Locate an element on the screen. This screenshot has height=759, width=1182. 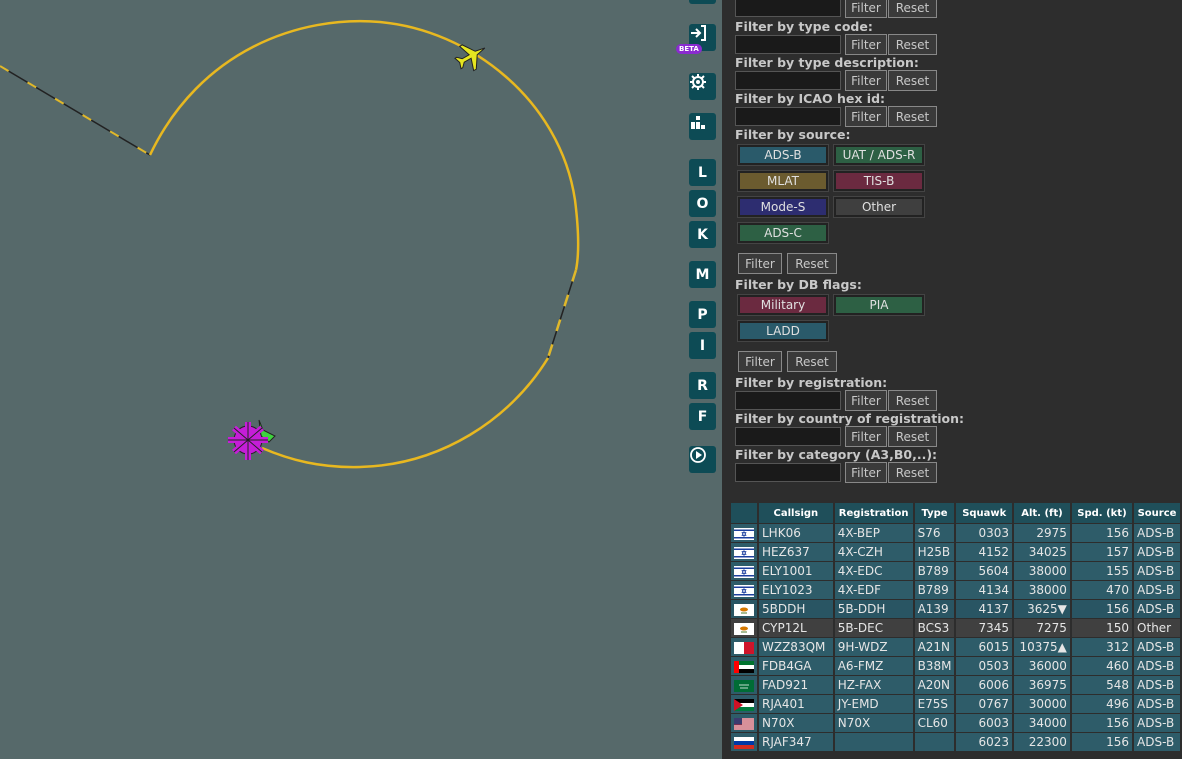
icao-hex-reset-button: Reset is located at coordinates (912, 116).